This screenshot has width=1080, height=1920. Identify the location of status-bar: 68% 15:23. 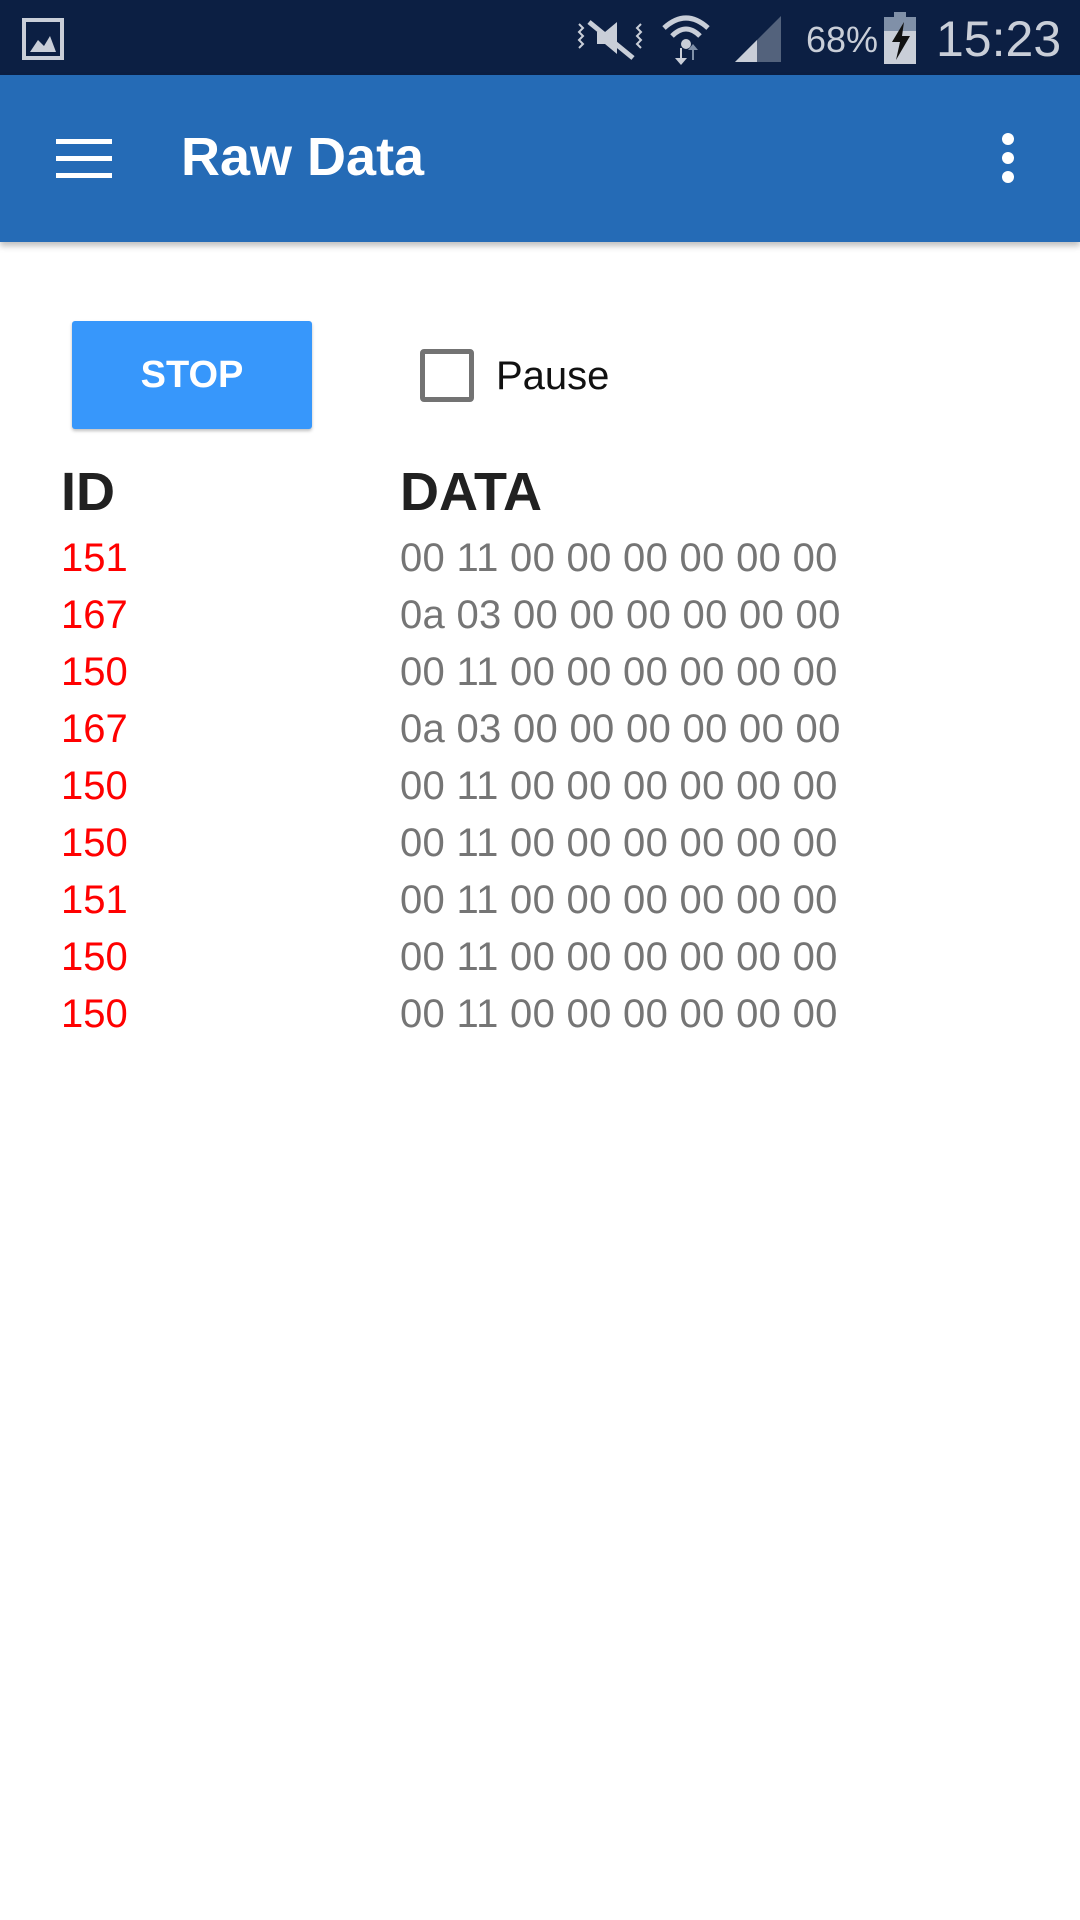
(540, 37).